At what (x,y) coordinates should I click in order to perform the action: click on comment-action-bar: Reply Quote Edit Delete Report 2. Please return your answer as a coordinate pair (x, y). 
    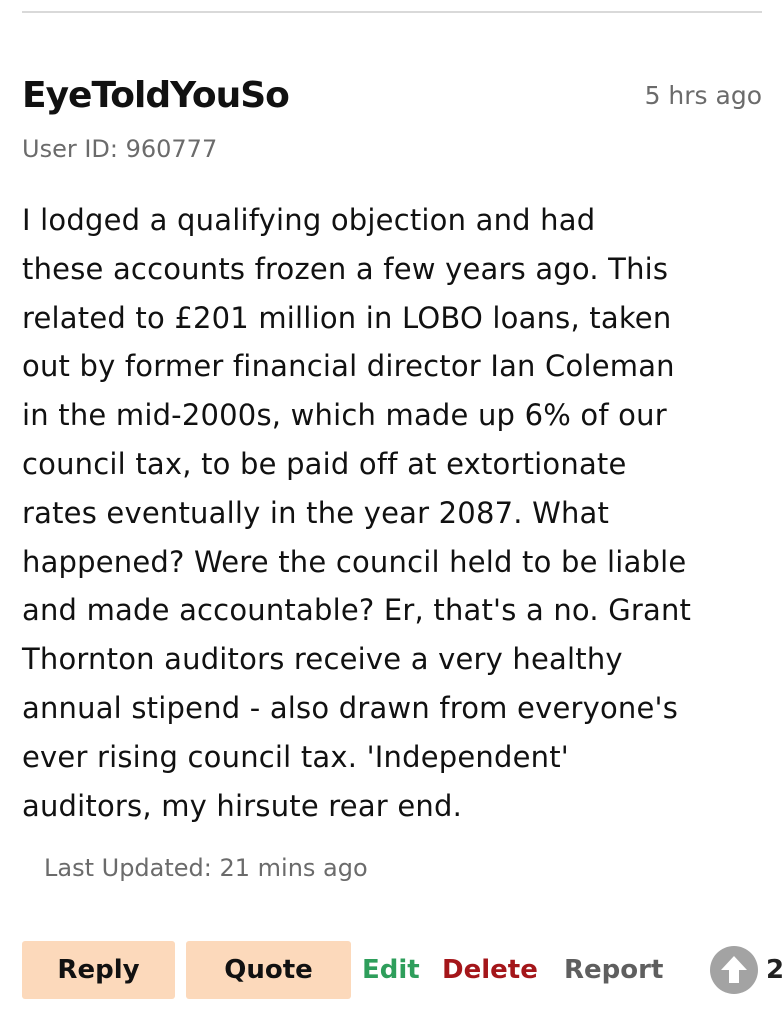
    Looking at the image, I should click on (403, 970).